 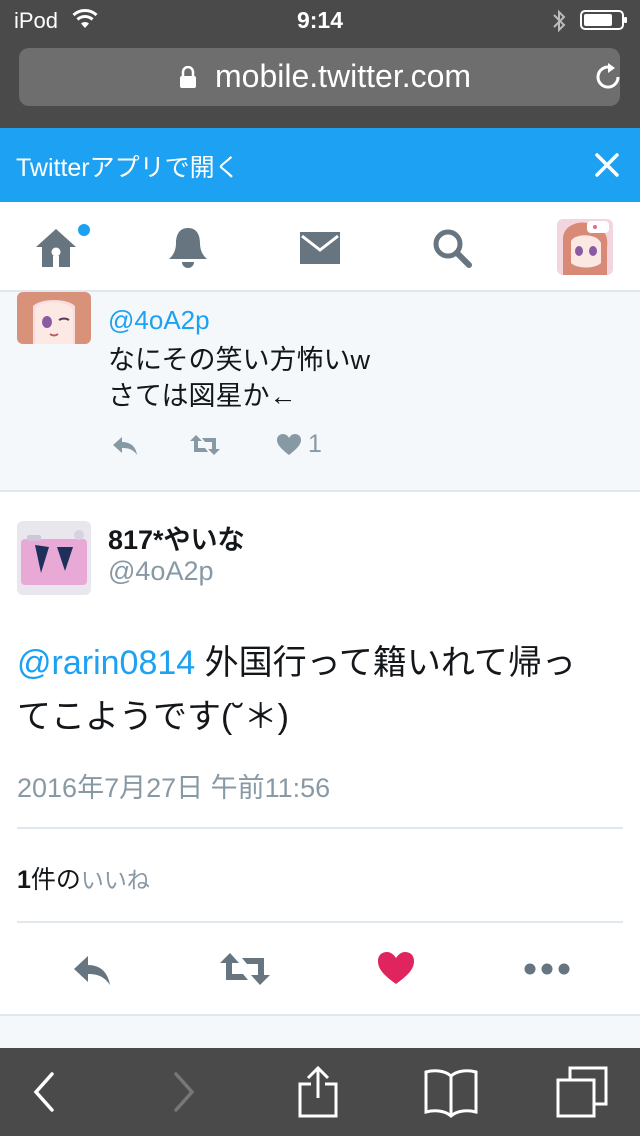 I want to click on status-bar: iPod 9:14, so click(x=320, y=20).